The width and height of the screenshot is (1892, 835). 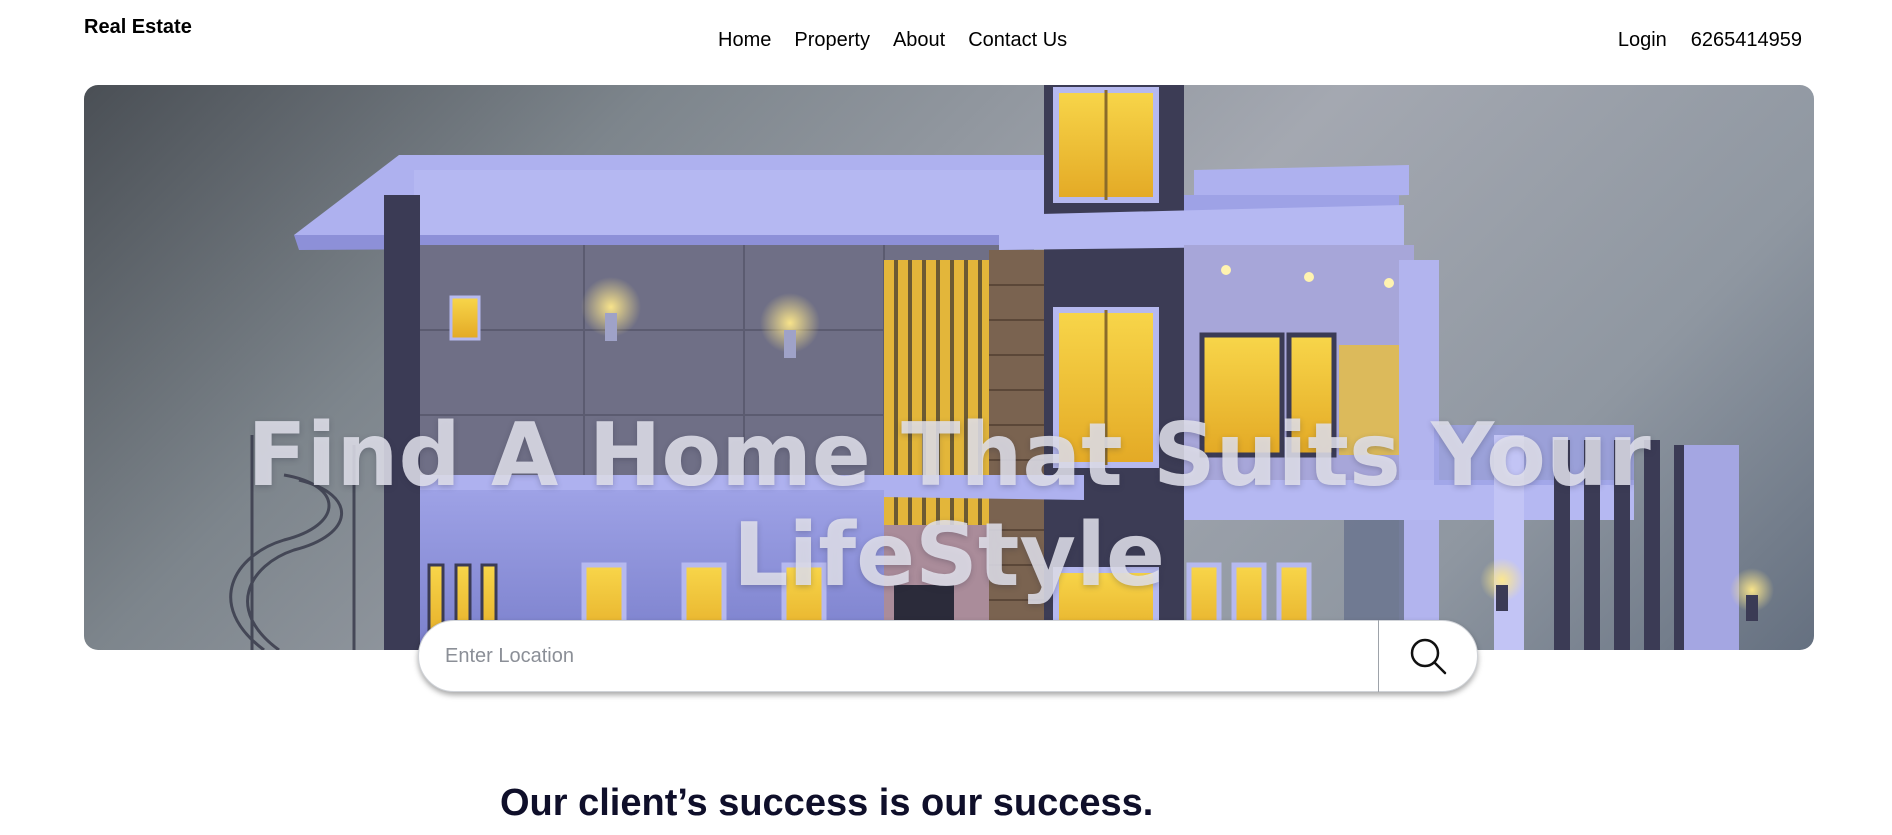 What do you see at coordinates (138, 27) in the screenshot?
I see `brand-logo: Real Estate` at bounding box center [138, 27].